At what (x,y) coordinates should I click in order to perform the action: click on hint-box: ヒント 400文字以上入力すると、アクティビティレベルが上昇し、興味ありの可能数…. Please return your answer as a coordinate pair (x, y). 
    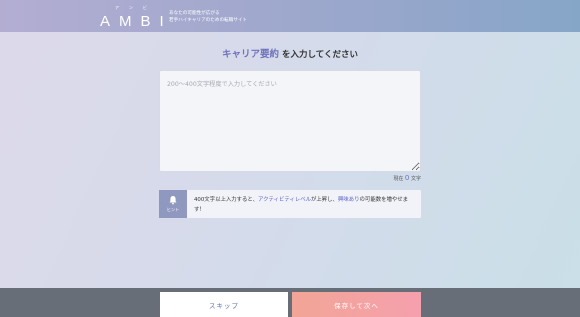
    Looking at the image, I should click on (290, 204).